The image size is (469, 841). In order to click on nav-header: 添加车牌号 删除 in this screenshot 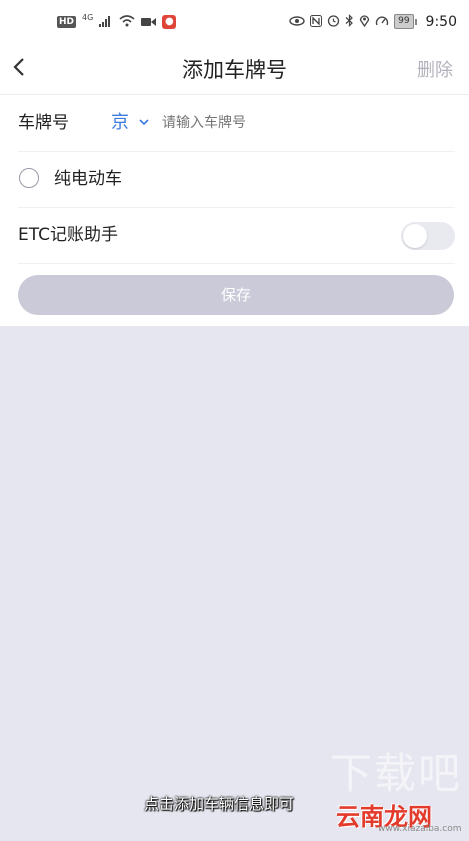, I will do `click(234, 69)`.